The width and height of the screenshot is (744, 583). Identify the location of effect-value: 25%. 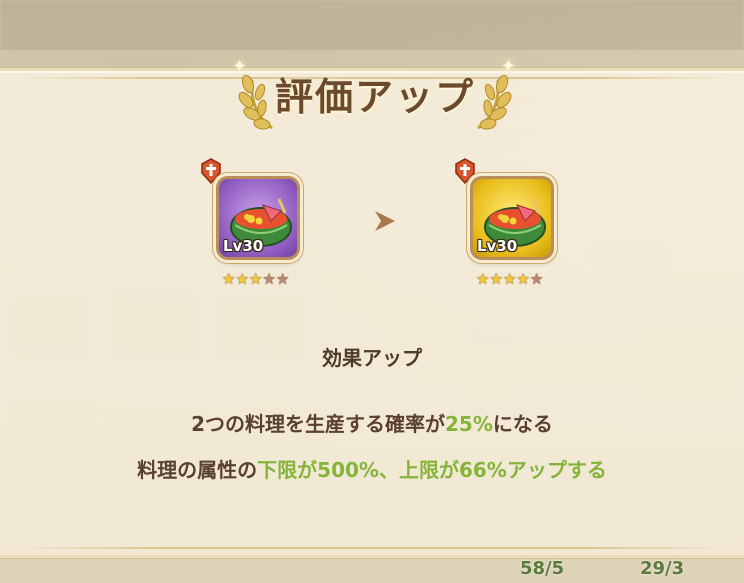
(469, 424).